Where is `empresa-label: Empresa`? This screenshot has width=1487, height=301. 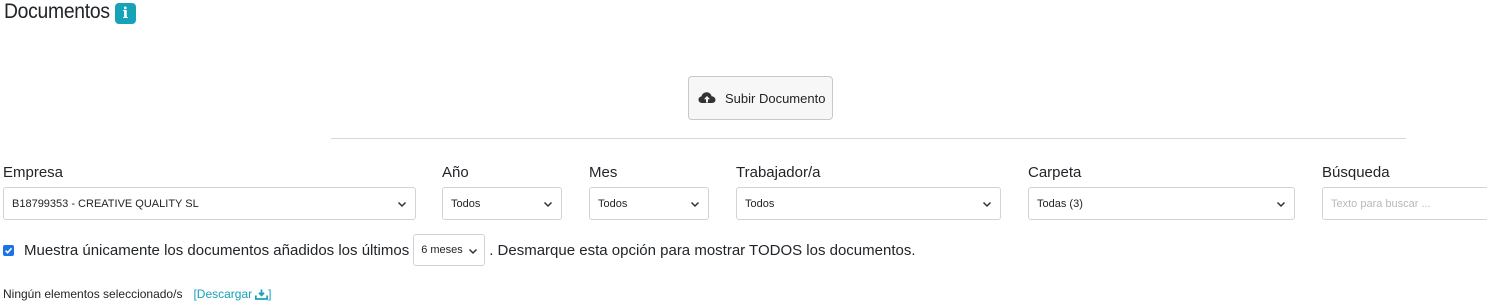
empresa-label: Empresa is located at coordinates (33, 172).